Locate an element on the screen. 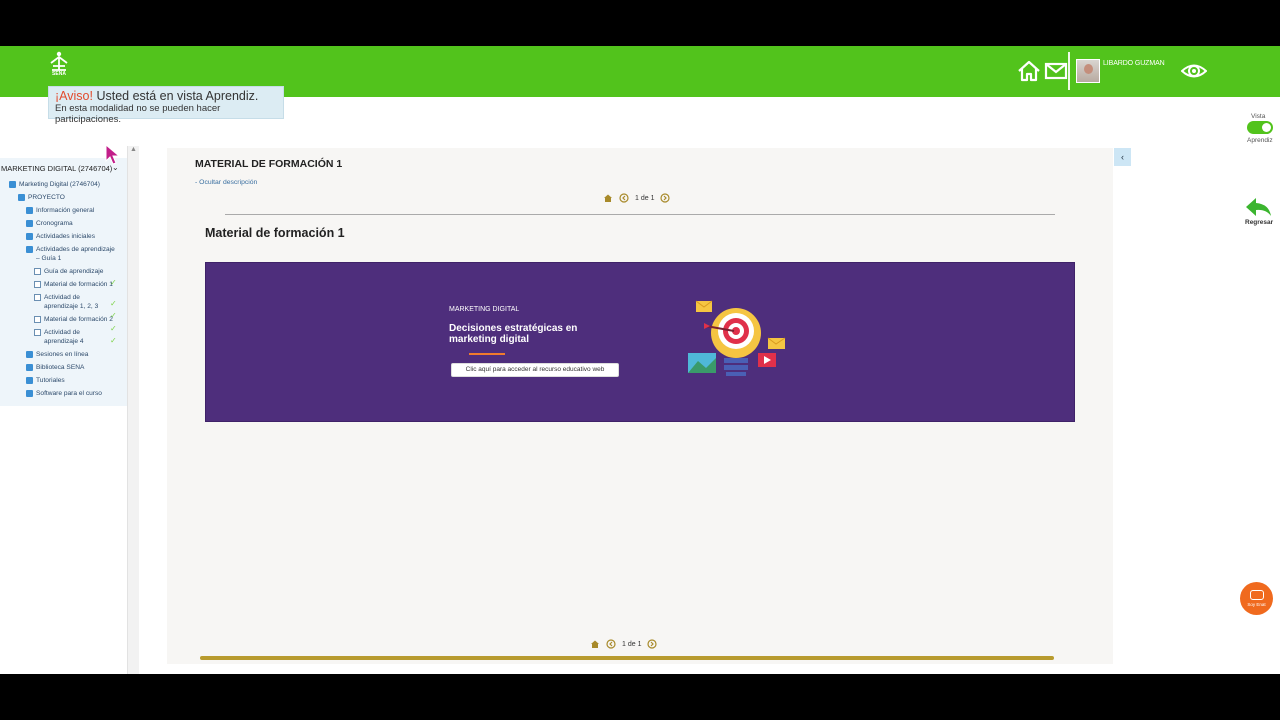 The width and height of the screenshot is (1280, 720). collapse-panel-button: ‹ is located at coordinates (1122, 157).